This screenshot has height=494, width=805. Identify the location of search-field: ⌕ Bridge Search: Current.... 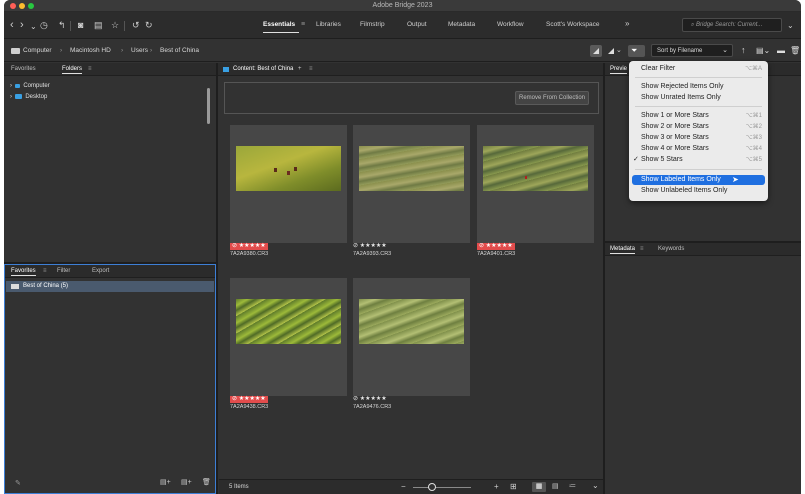
(732, 25).